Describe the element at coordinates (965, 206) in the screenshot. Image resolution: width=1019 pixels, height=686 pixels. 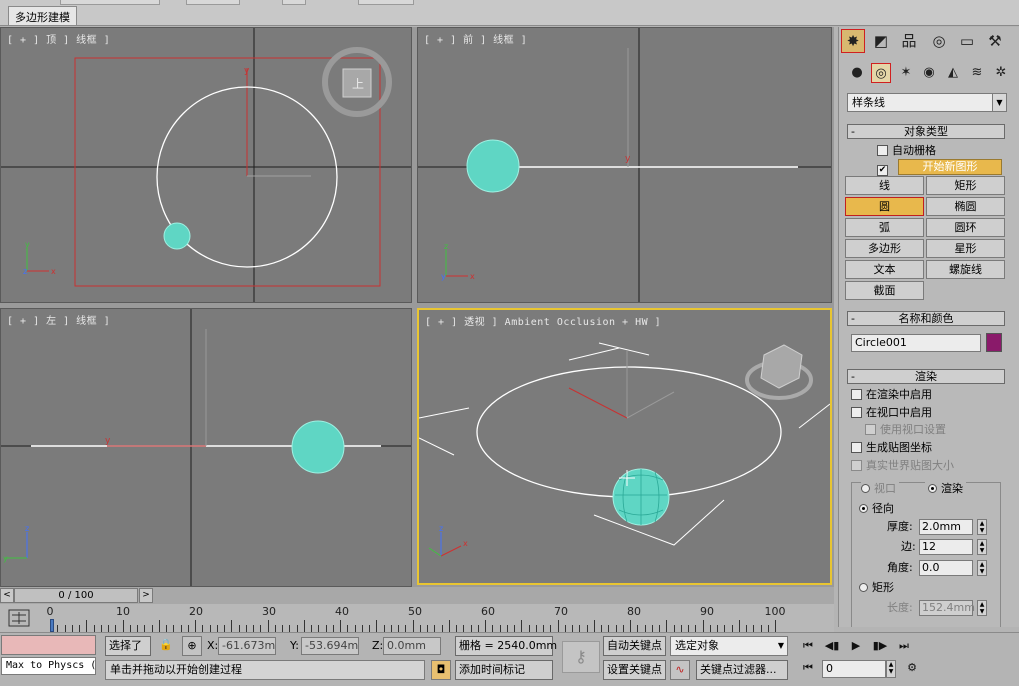
I see `ellipse-button: 椭圆` at that location.